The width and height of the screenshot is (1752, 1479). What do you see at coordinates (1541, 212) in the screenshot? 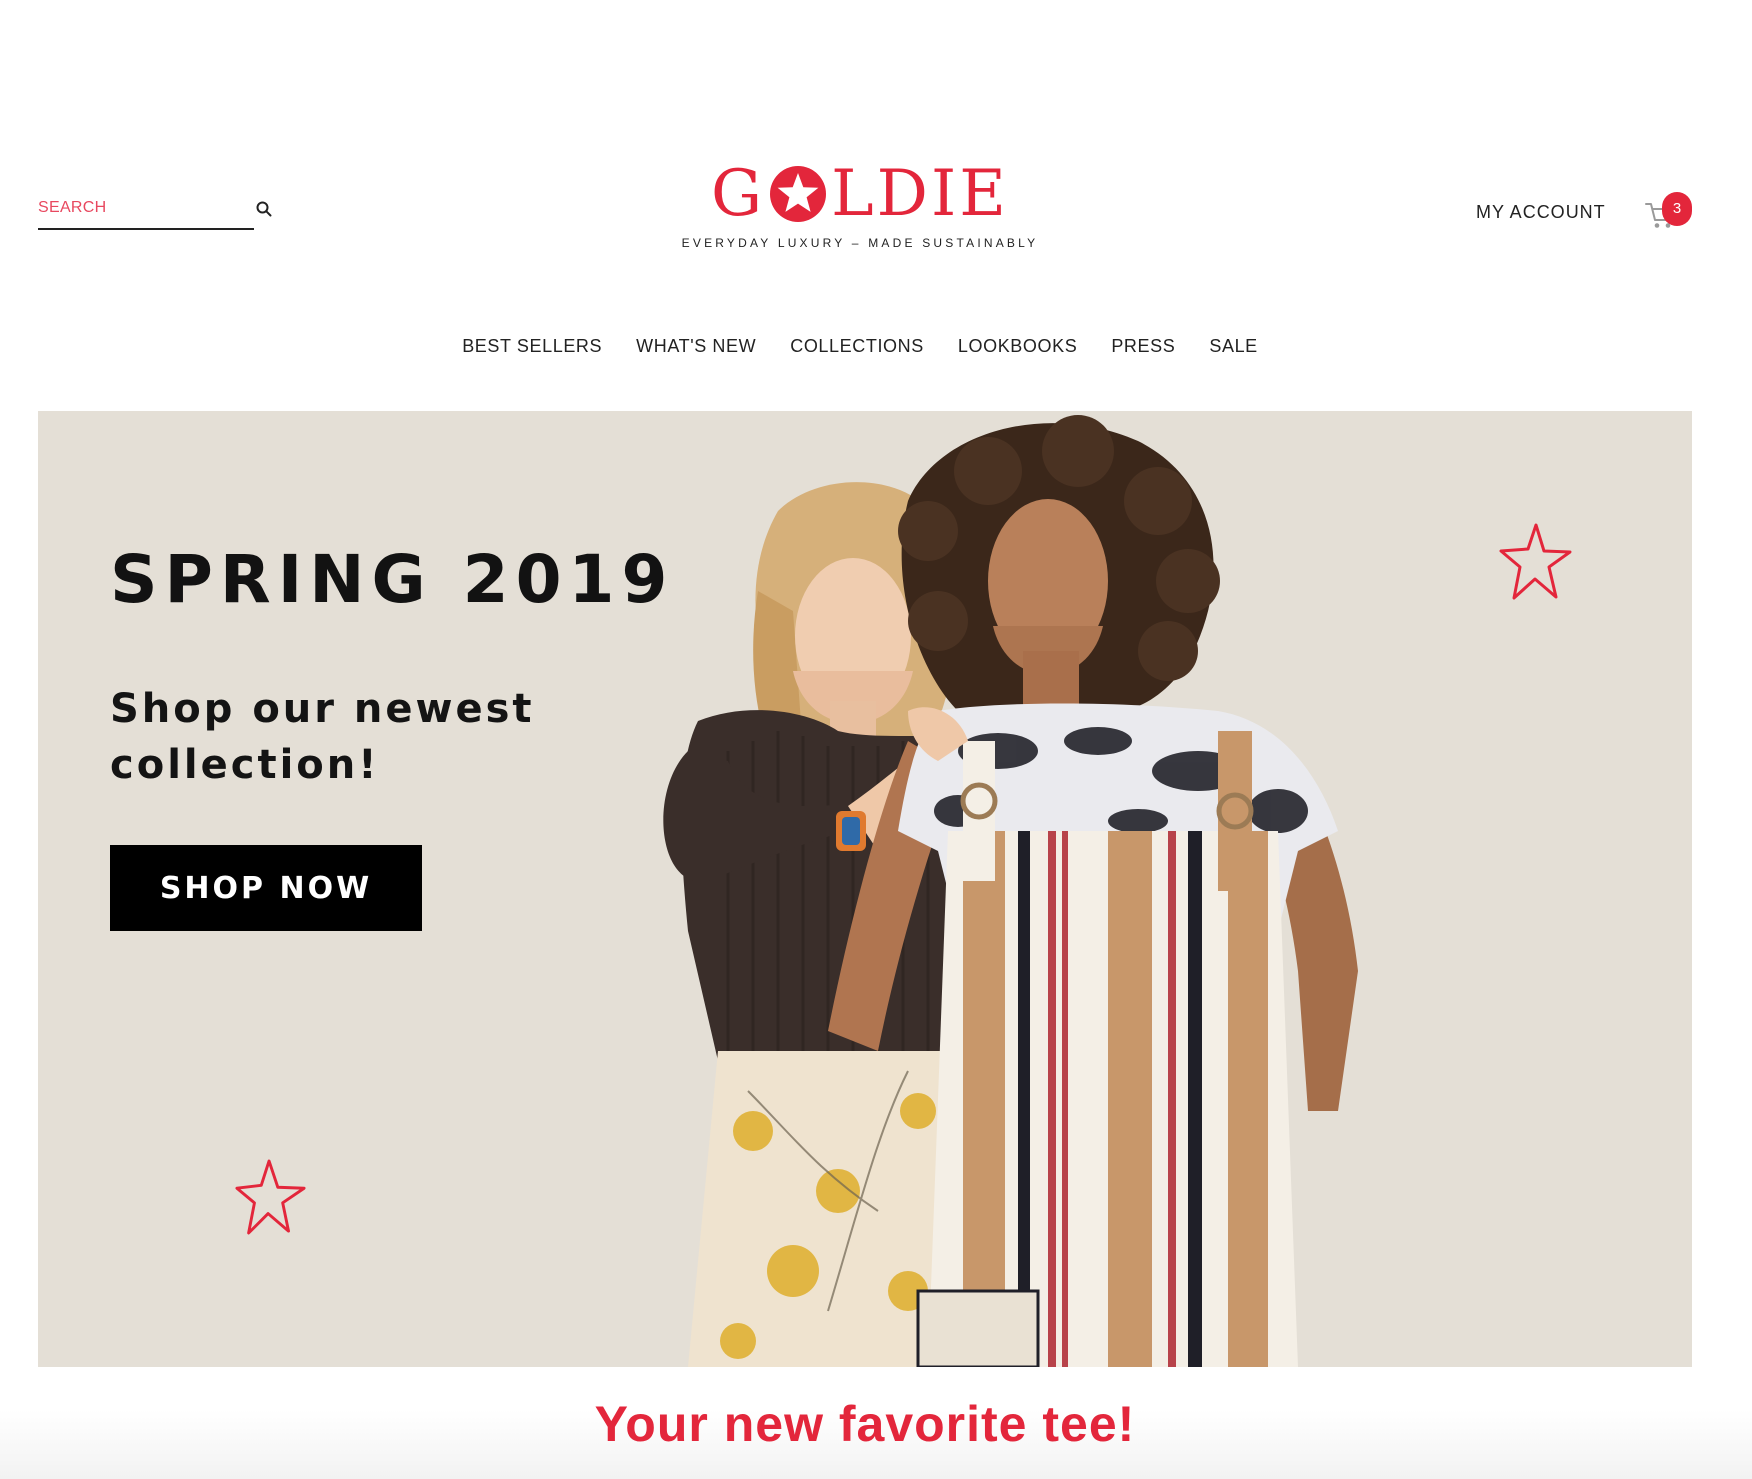
I see `my-account-link: MY ACCOUNT` at bounding box center [1541, 212].